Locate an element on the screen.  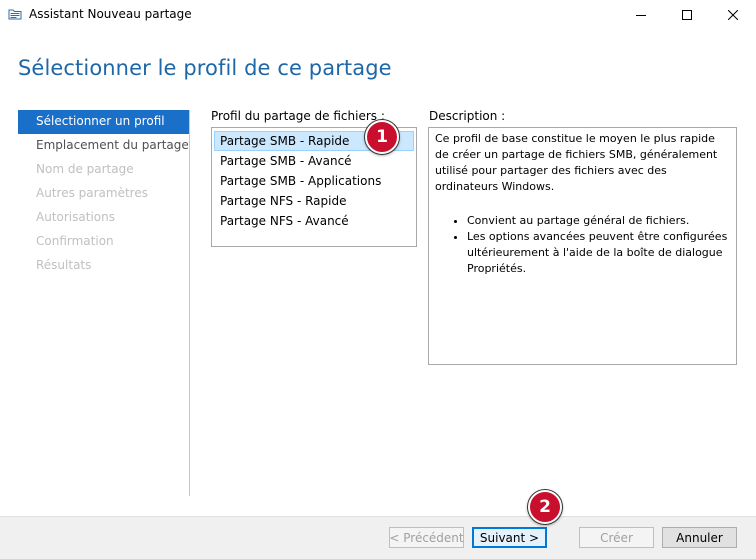
nav-step-confirmation: Confirmation is located at coordinates (75, 241).